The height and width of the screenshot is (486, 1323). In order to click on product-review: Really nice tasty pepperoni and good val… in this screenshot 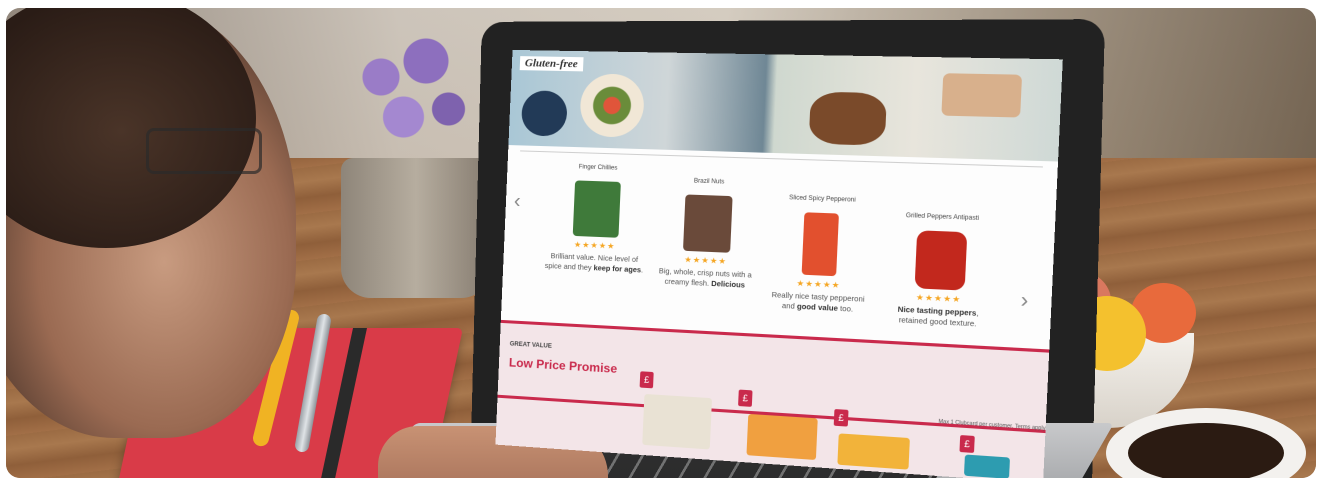, I will do `click(818, 303)`.